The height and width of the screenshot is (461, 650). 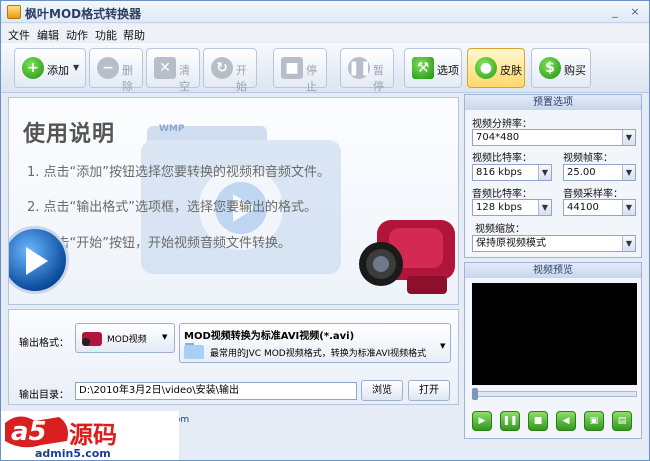 I want to click on instruction-line-2: 2. 点击“输出格式”选项框，选择您要输出的格式。, so click(x=172, y=207).